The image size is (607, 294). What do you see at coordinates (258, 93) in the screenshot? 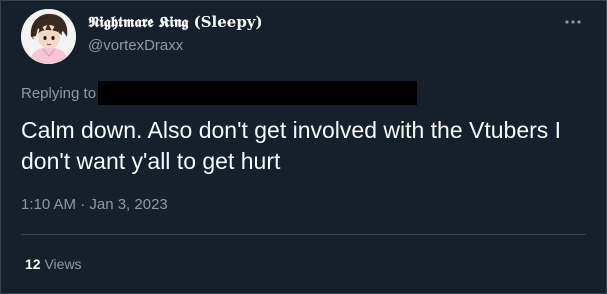
I see `redacted-username` at bounding box center [258, 93].